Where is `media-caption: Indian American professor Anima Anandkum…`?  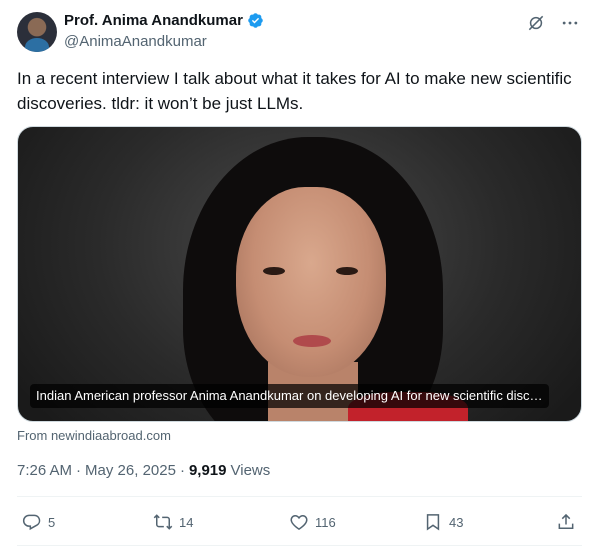 media-caption: Indian American professor Anima Anandkum… is located at coordinates (289, 396).